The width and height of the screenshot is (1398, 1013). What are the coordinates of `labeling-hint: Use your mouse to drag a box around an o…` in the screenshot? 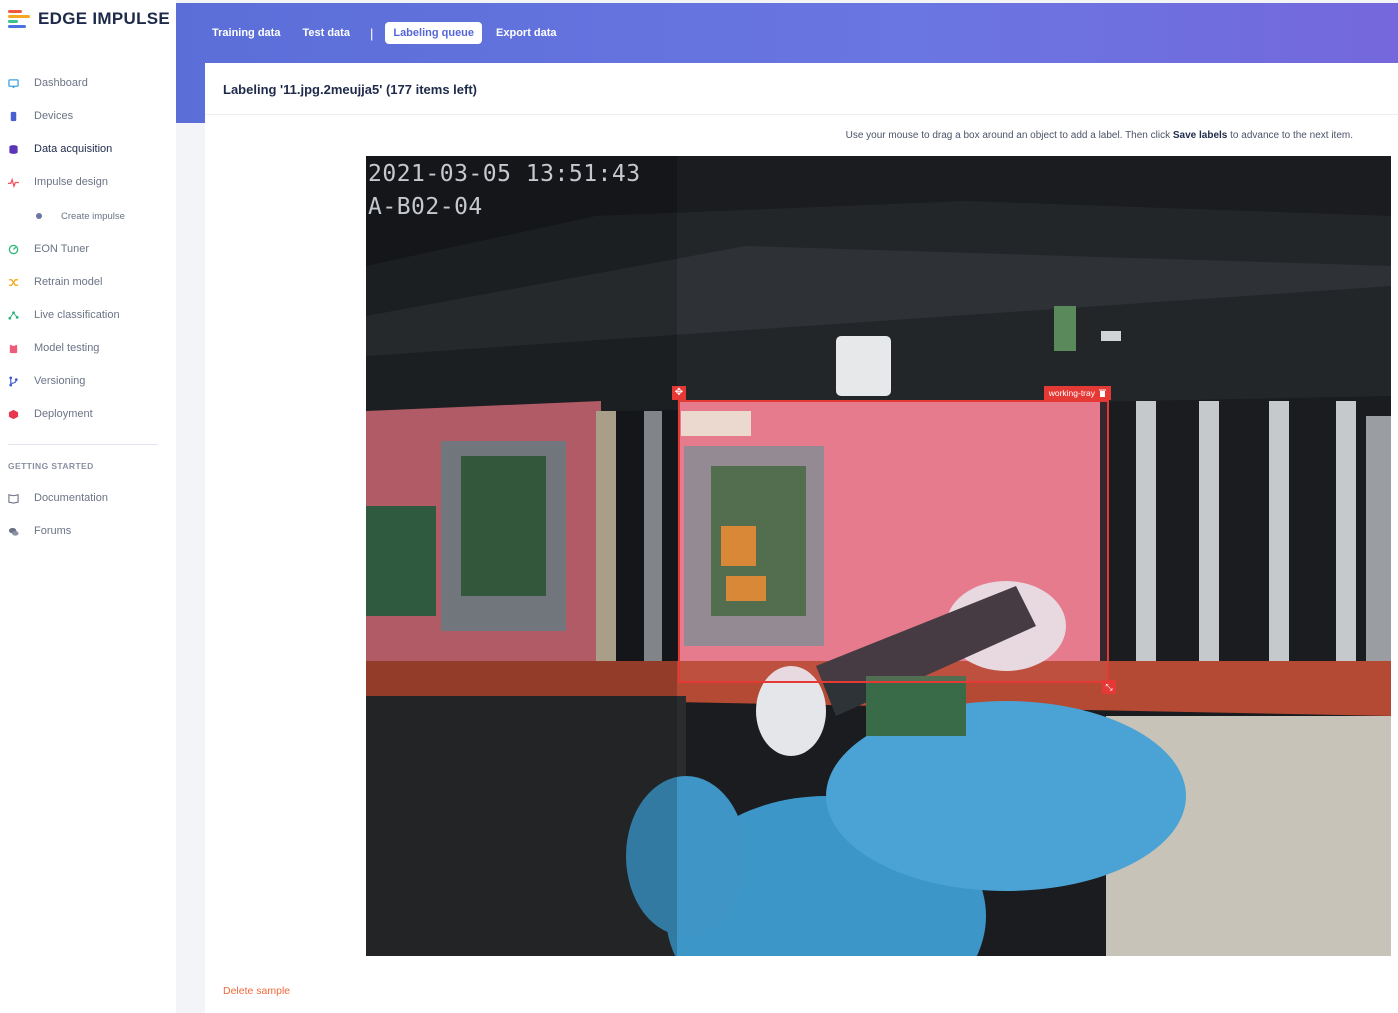 It's located at (1099, 135).